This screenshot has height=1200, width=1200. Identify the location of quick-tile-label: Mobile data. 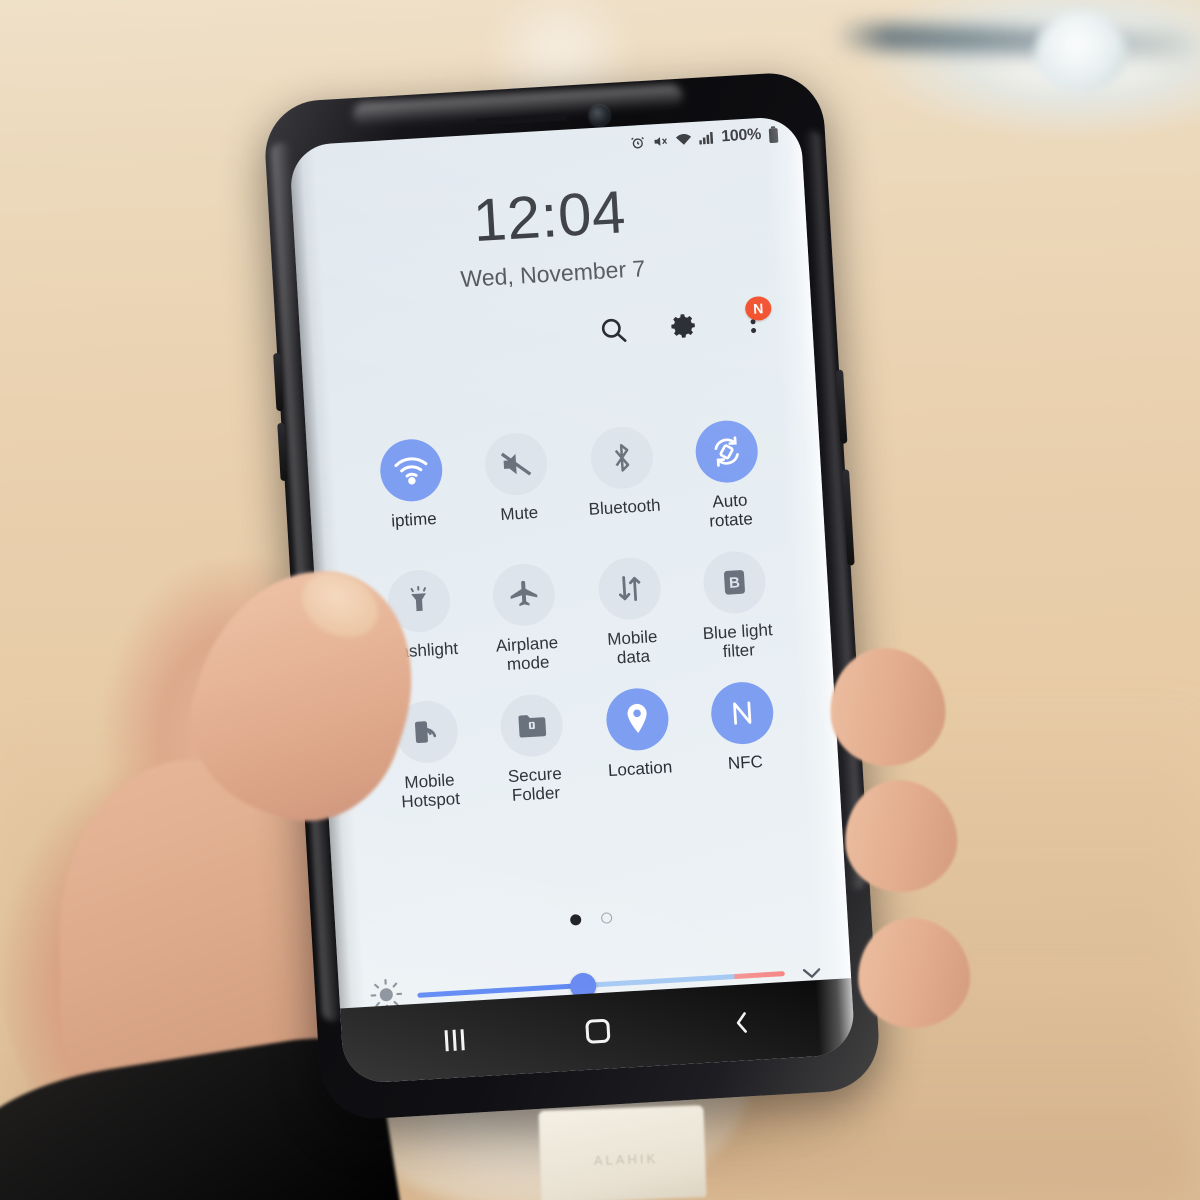
(632, 647).